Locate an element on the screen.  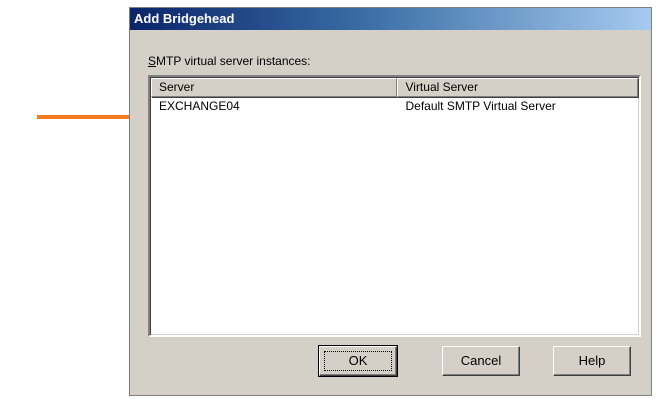
list-header: Server Virtual Server is located at coordinates (394, 87).